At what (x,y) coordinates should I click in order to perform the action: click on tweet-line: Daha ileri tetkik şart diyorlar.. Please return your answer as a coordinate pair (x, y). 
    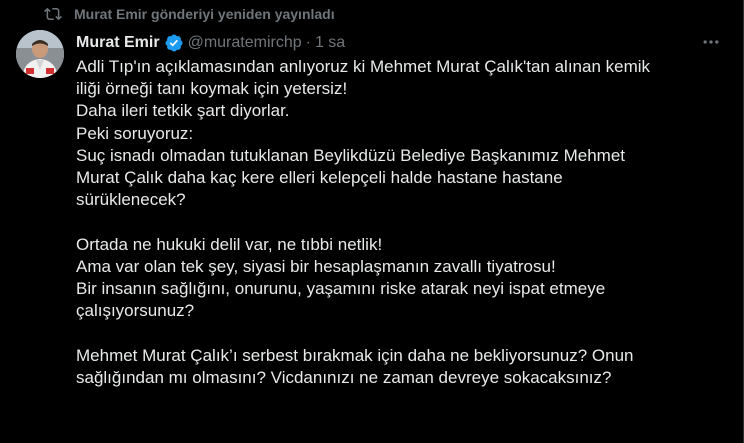
    Looking at the image, I should click on (183, 111).